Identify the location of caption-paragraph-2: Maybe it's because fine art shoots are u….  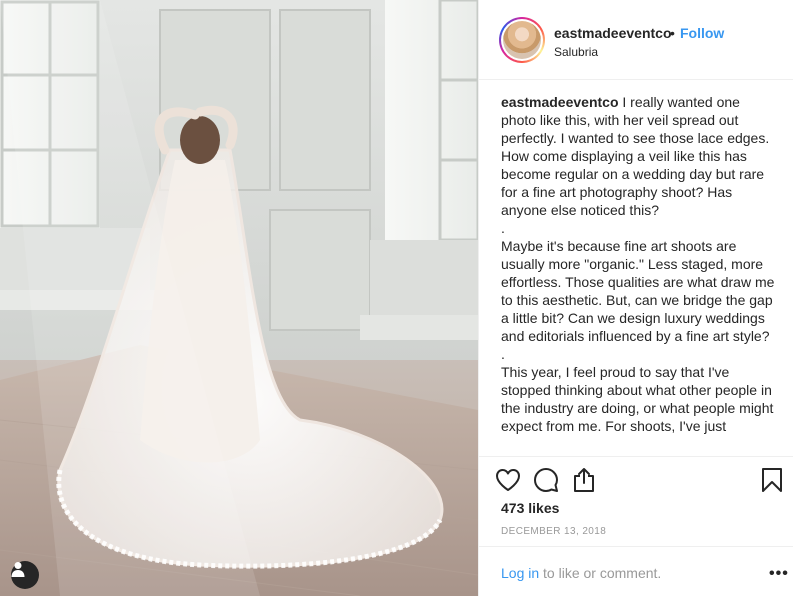
(638, 291).